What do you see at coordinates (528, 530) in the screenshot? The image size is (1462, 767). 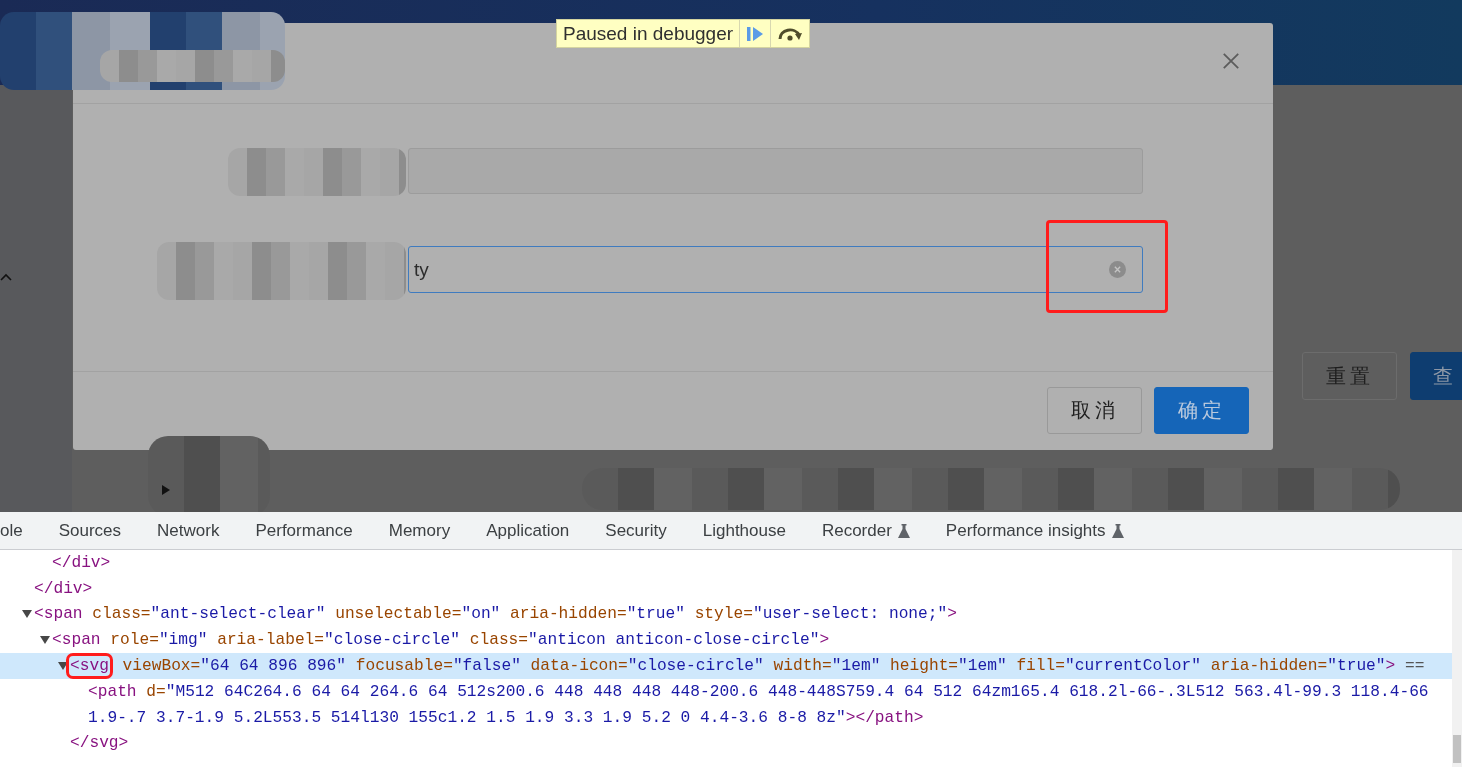 I see `devtools-tab: Application` at bounding box center [528, 530].